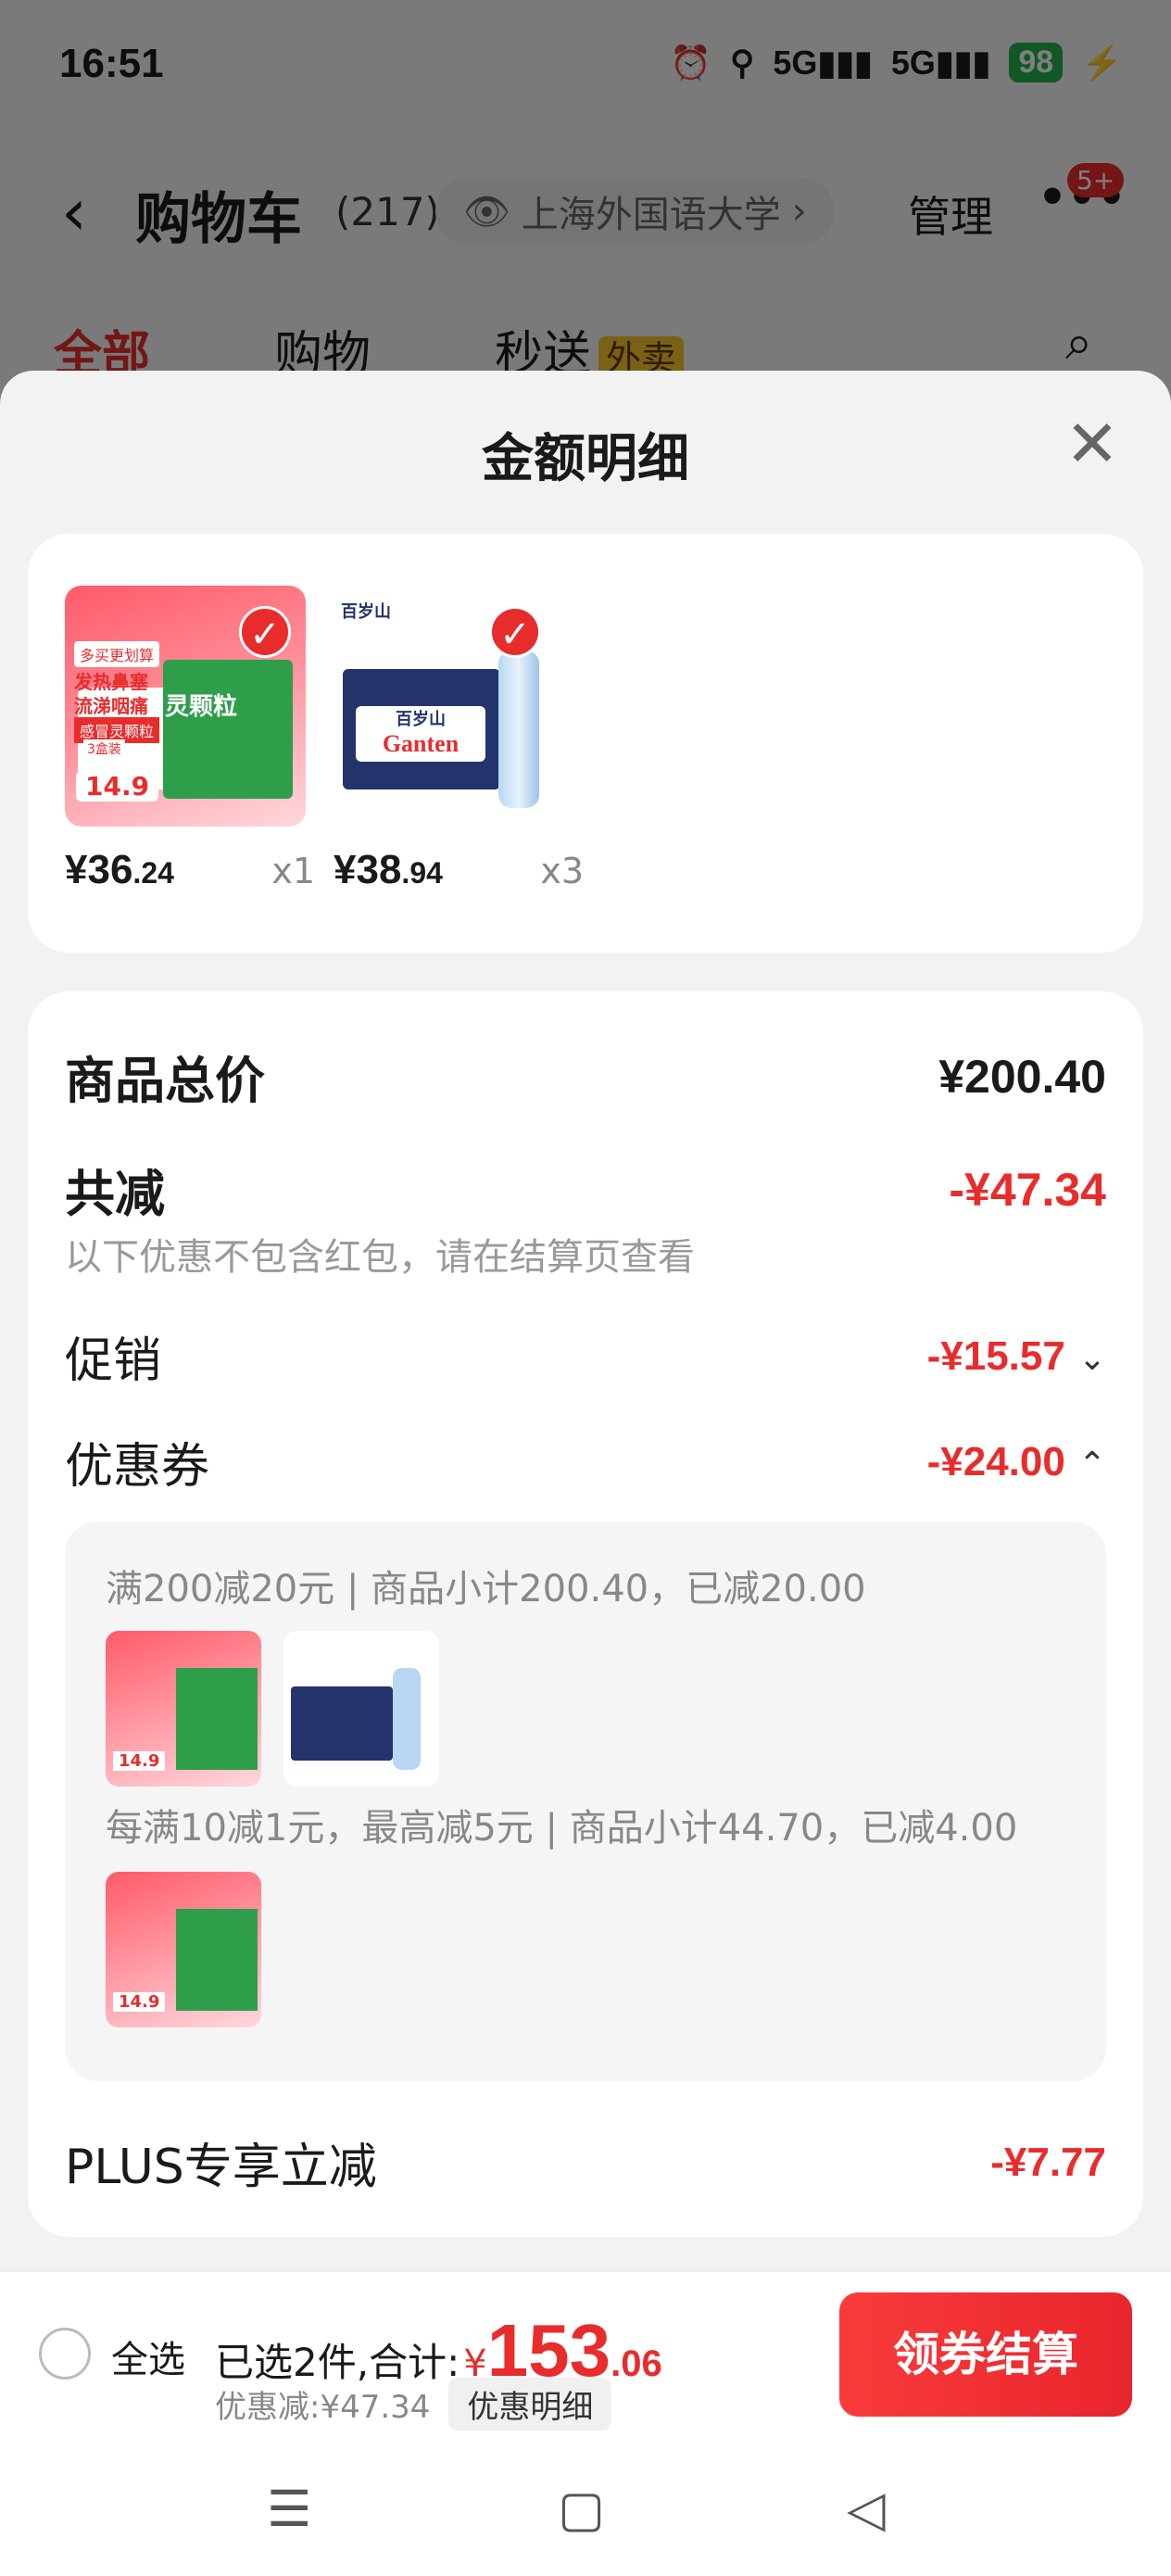 Image resolution: width=1171 pixels, height=2576 pixels. Describe the element at coordinates (799, 211) in the screenshot. I see `chevron-right-icon: ›` at that location.